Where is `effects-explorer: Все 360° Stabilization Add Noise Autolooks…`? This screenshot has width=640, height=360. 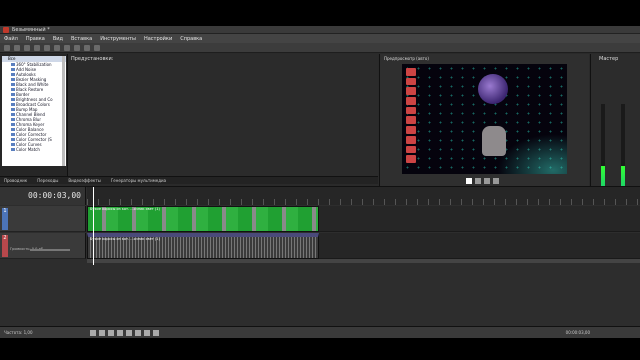 effects-explorer: Все 360° Stabilization Add Noise Autolooks… is located at coordinates (34, 115).